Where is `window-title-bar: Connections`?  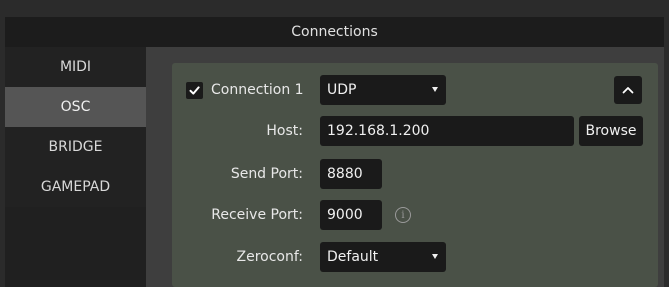
window-title-bar: Connections is located at coordinates (334, 32).